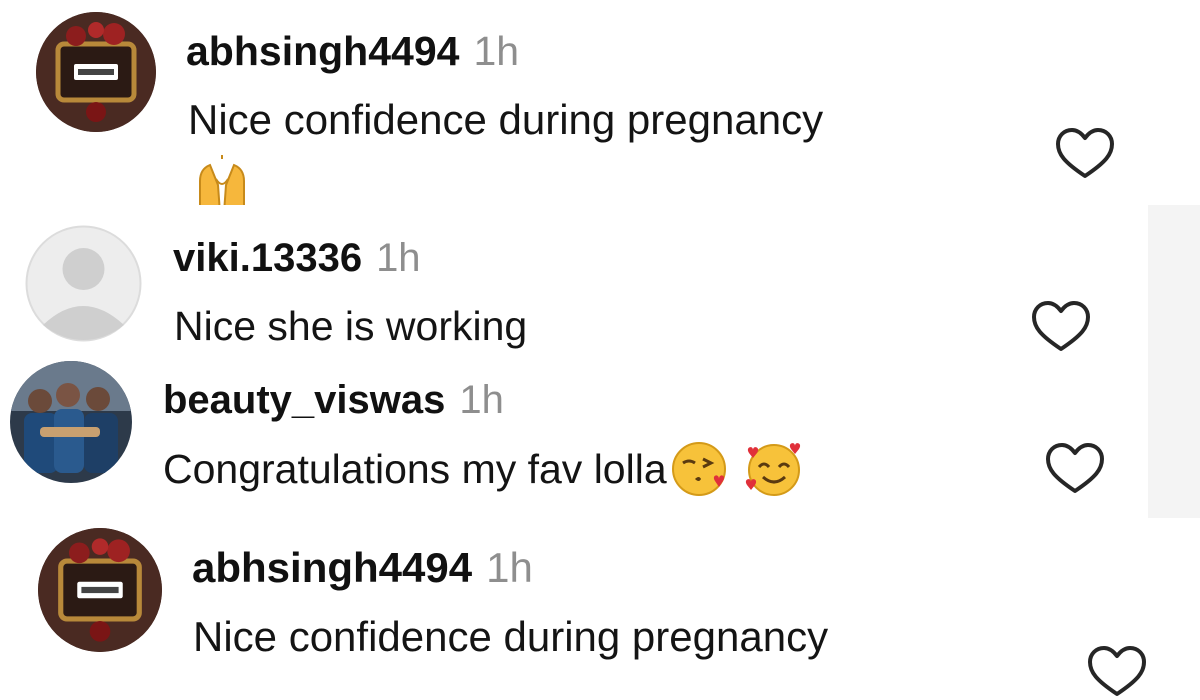  What do you see at coordinates (304, 400) in the screenshot?
I see `username-link: beauty_viswas` at bounding box center [304, 400].